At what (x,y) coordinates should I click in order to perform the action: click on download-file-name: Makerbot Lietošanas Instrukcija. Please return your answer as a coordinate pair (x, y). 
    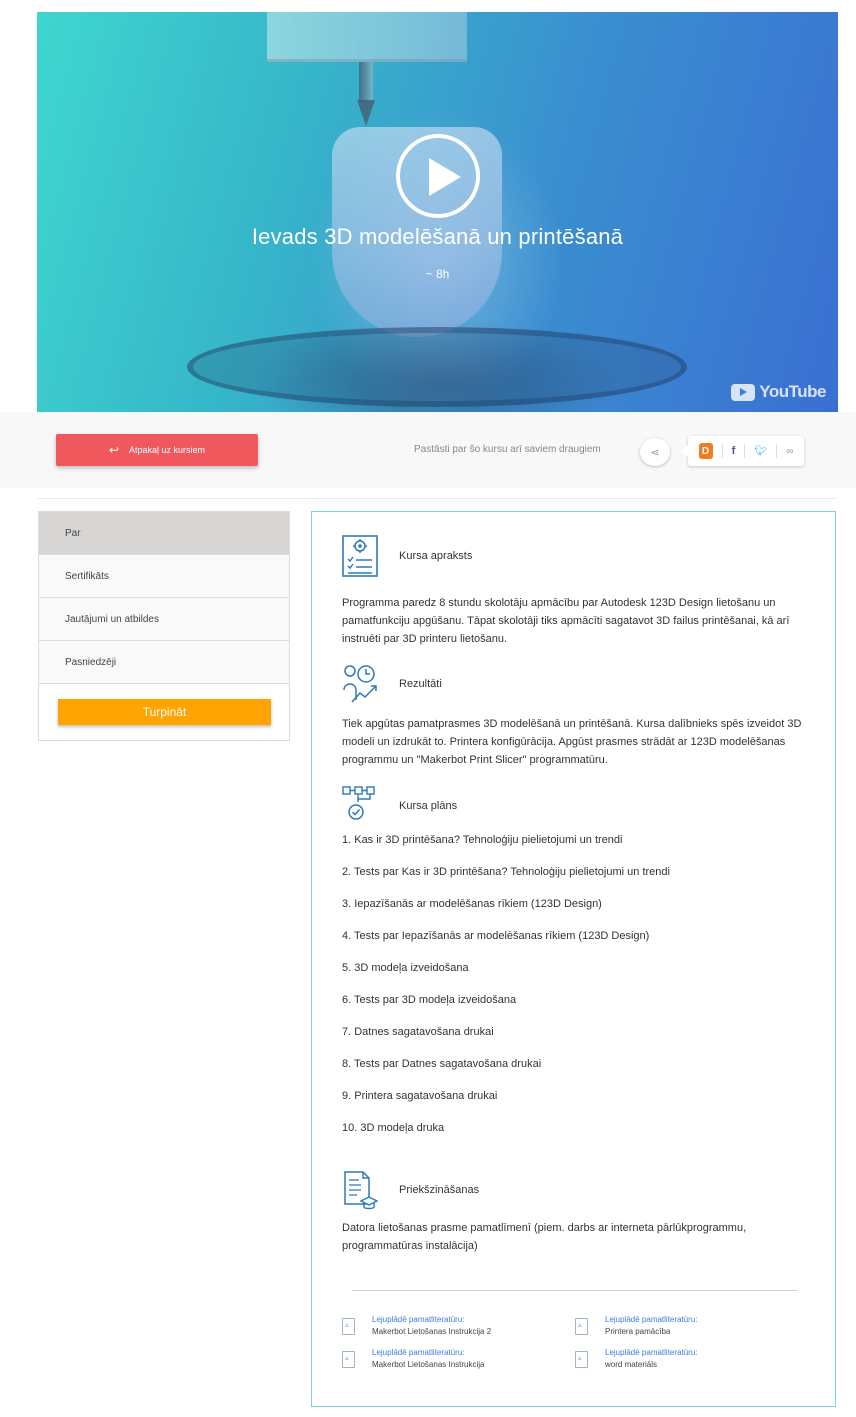
    Looking at the image, I should click on (428, 1364).